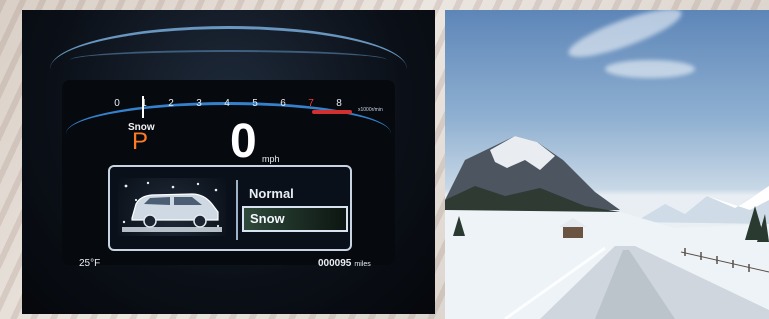 This screenshot has height=319, width=769. What do you see at coordinates (237, 210) in the screenshot?
I see `menu-divider` at bounding box center [237, 210].